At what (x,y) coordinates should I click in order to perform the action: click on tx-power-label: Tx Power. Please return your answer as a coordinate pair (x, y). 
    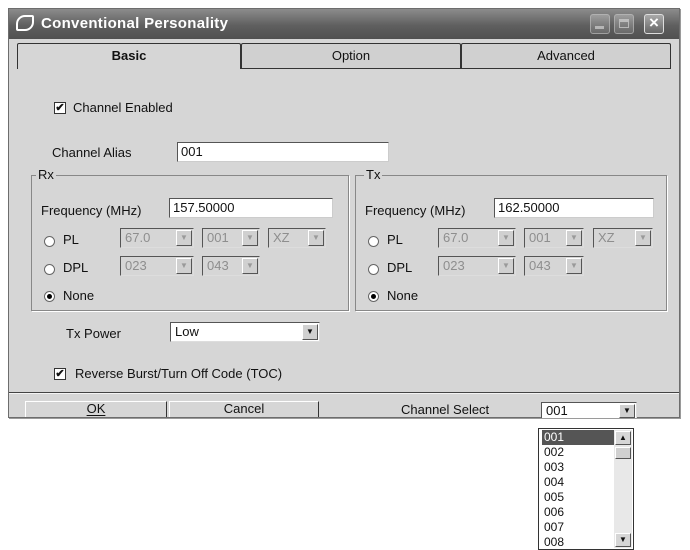
    Looking at the image, I should click on (93, 333).